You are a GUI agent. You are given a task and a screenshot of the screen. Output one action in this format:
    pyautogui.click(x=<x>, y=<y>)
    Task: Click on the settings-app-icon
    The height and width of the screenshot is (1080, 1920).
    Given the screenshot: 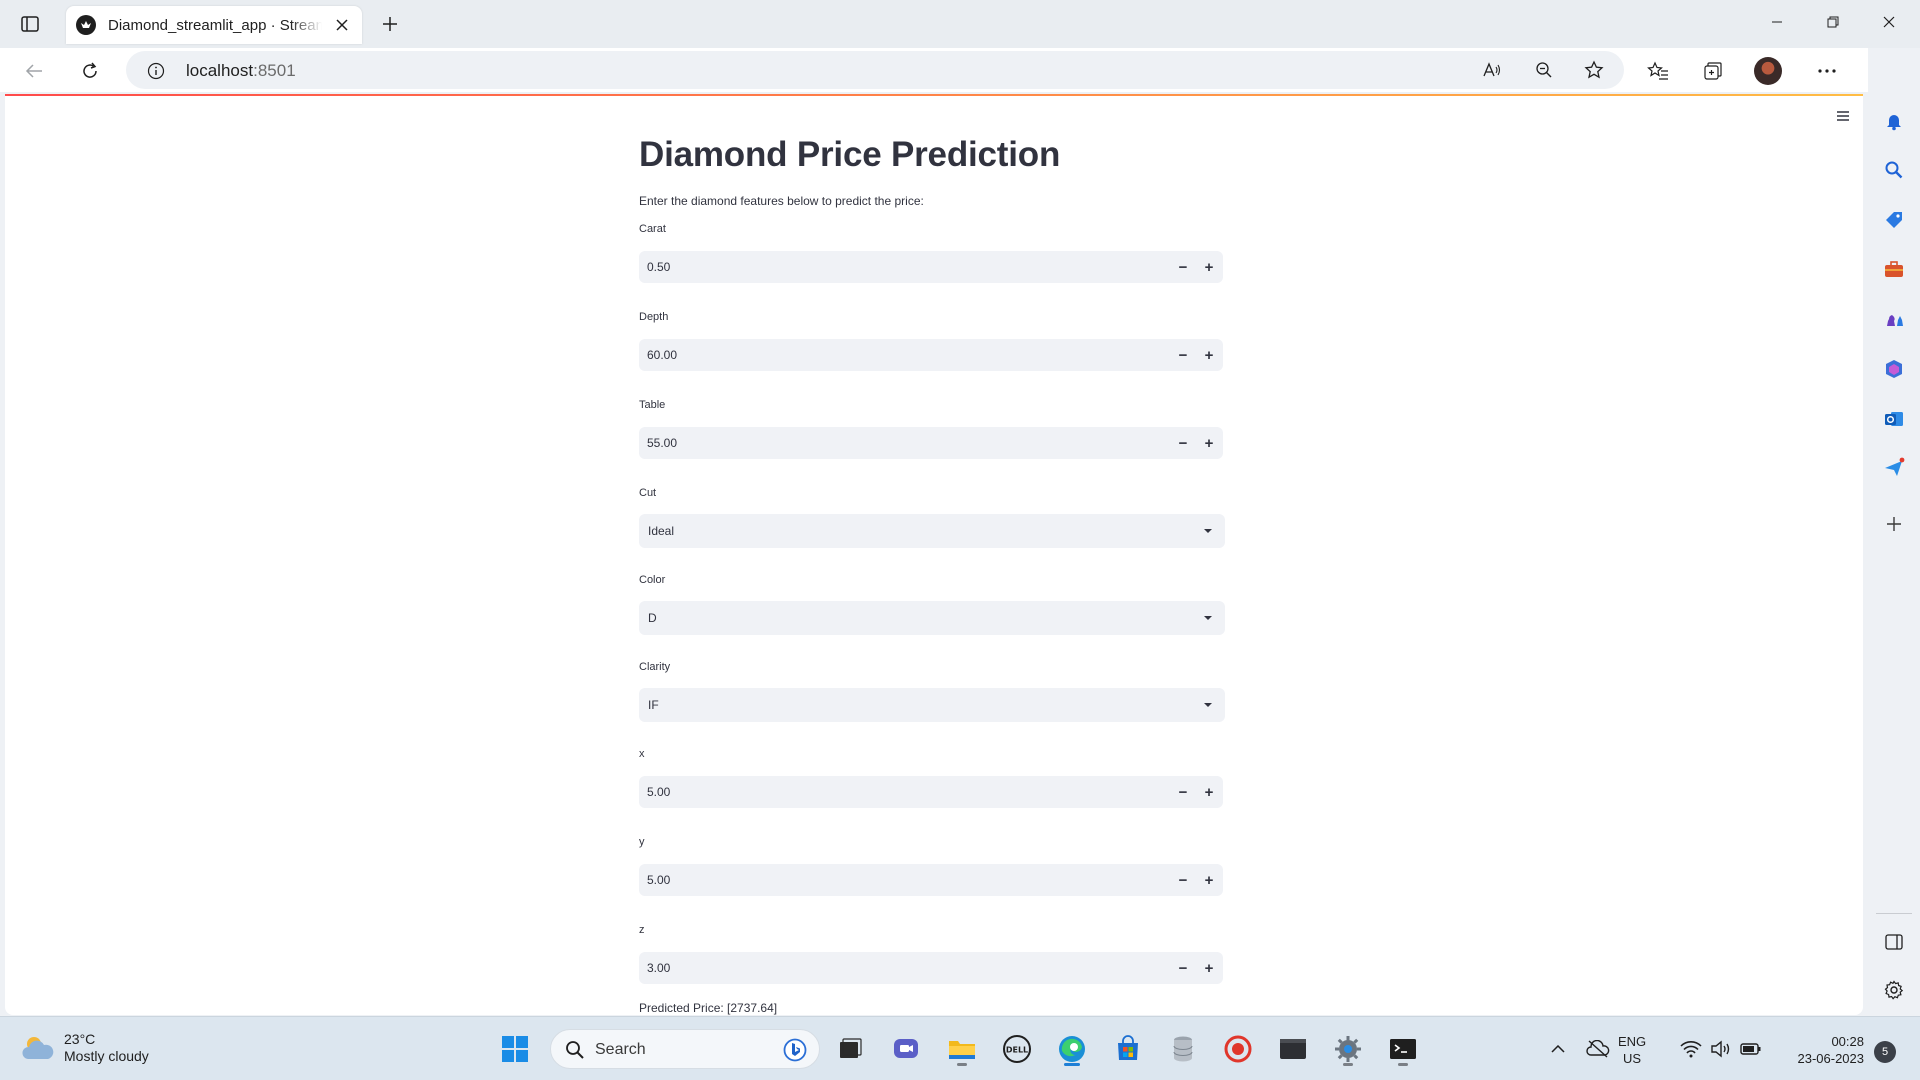 What is the action you would take?
    pyautogui.click(x=1348, y=1049)
    